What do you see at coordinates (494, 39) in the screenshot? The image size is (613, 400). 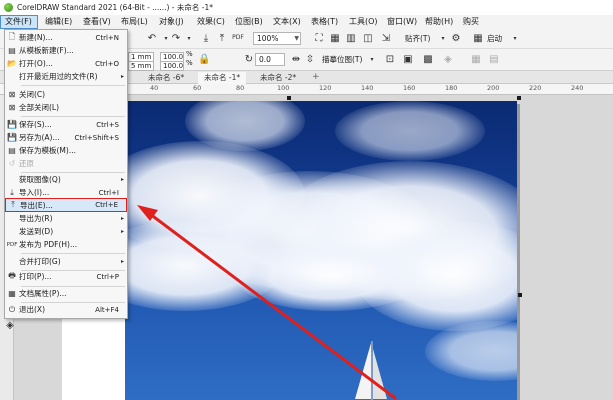 I see `launch-label: 启动` at bounding box center [494, 39].